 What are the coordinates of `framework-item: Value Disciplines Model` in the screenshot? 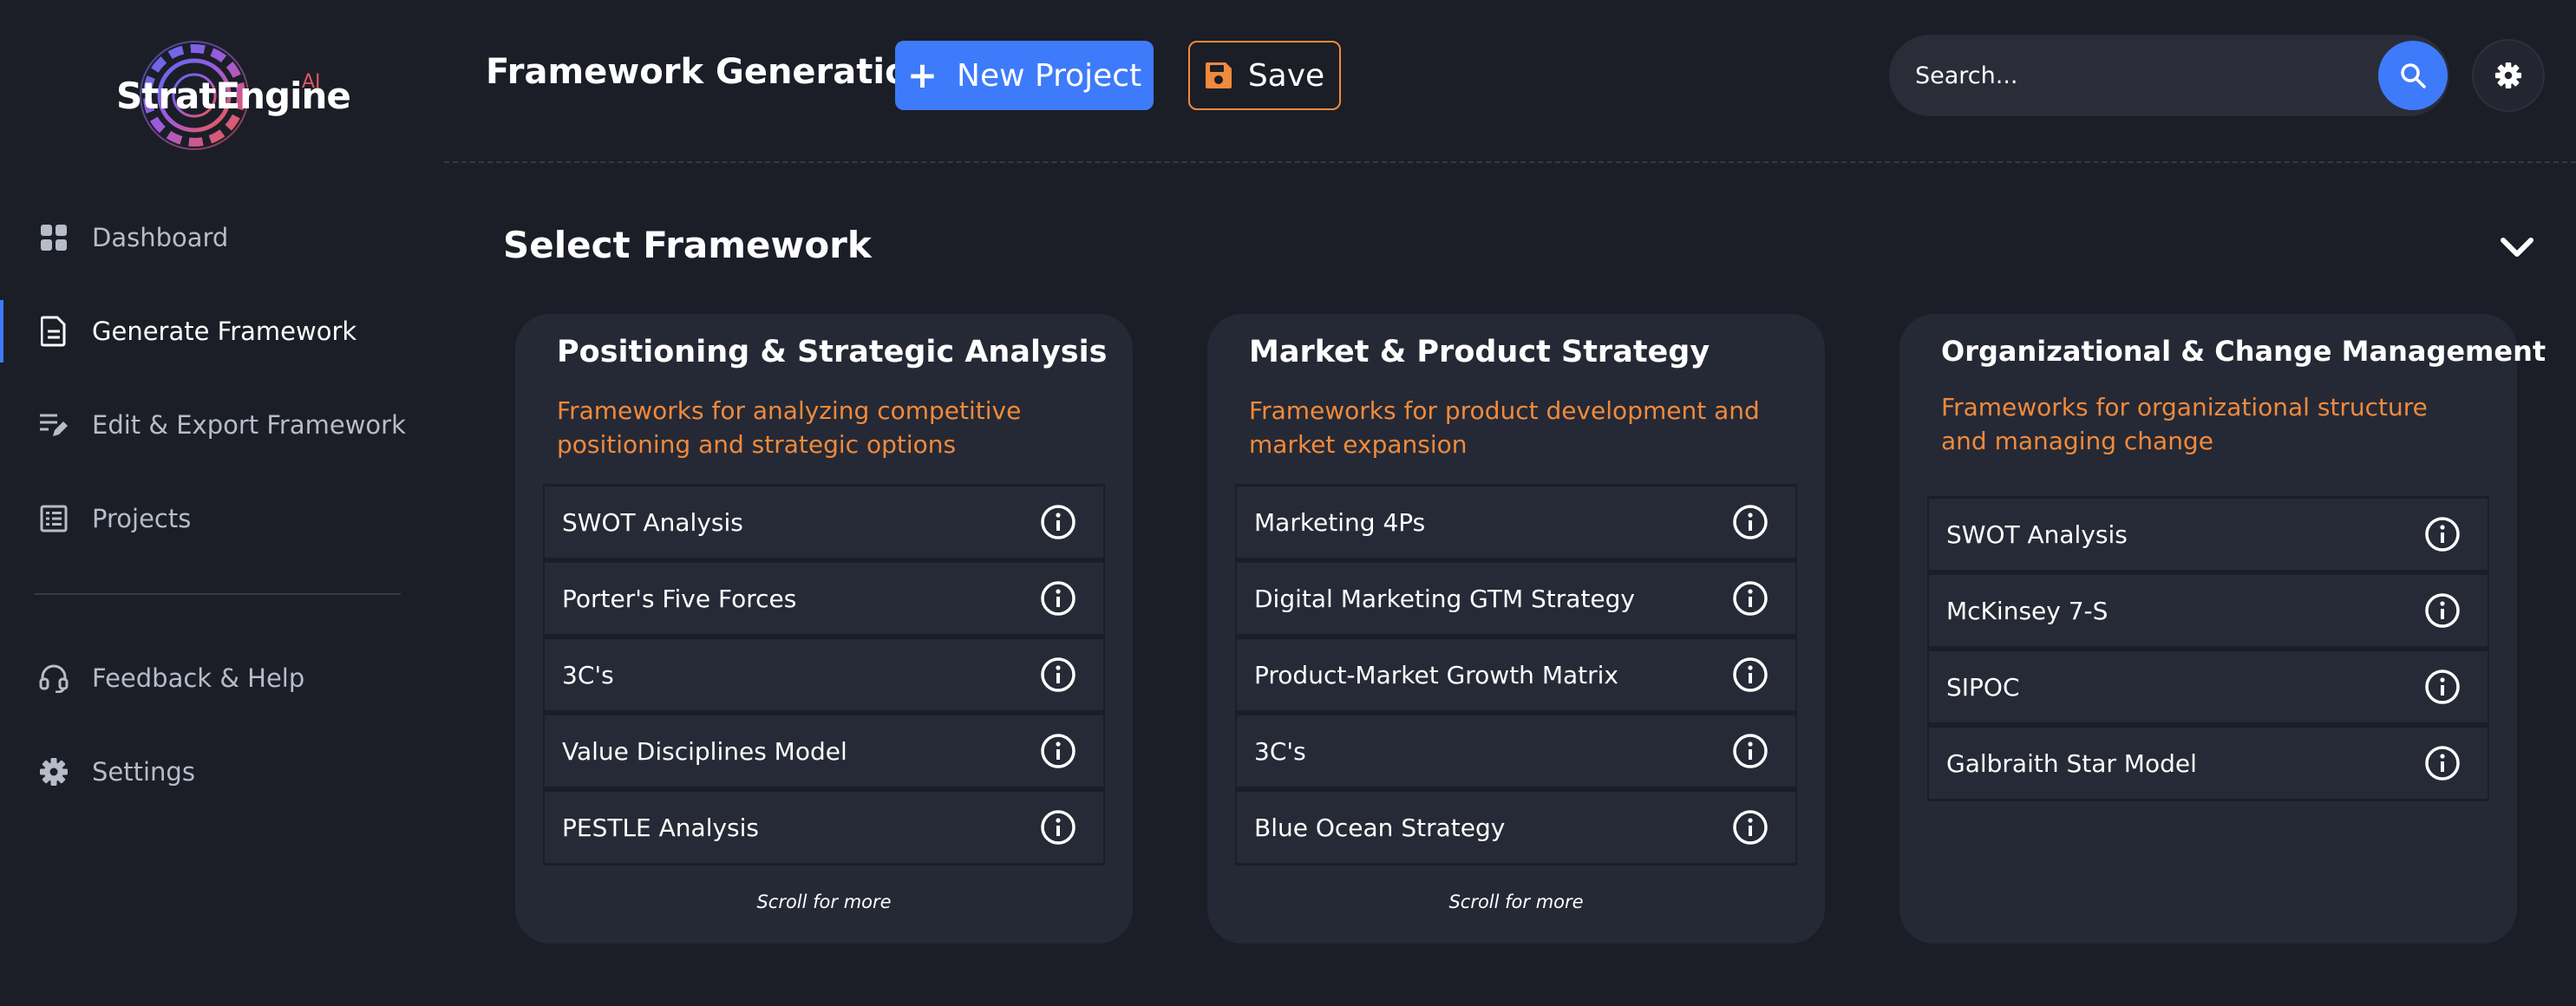 It's located at (824, 751).